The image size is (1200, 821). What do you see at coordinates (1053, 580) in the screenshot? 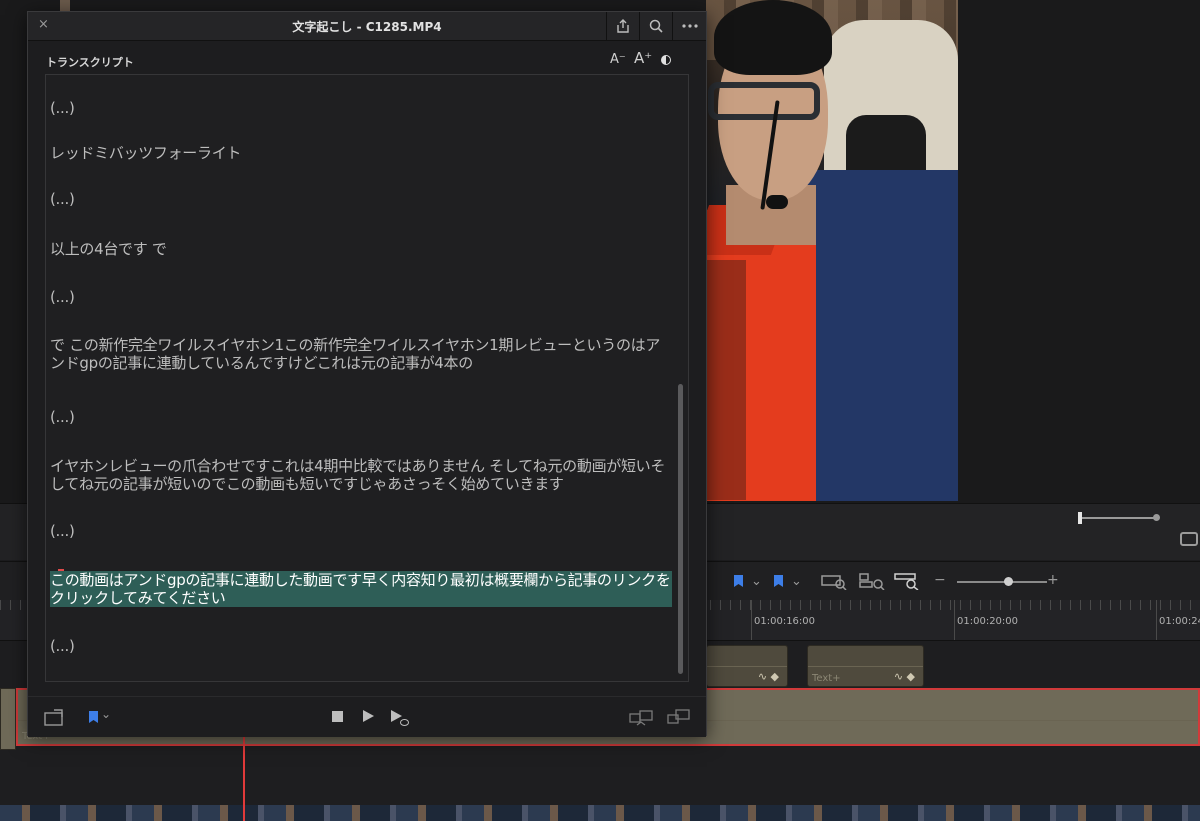
I see `zoom-in-icon: +` at bounding box center [1053, 580].